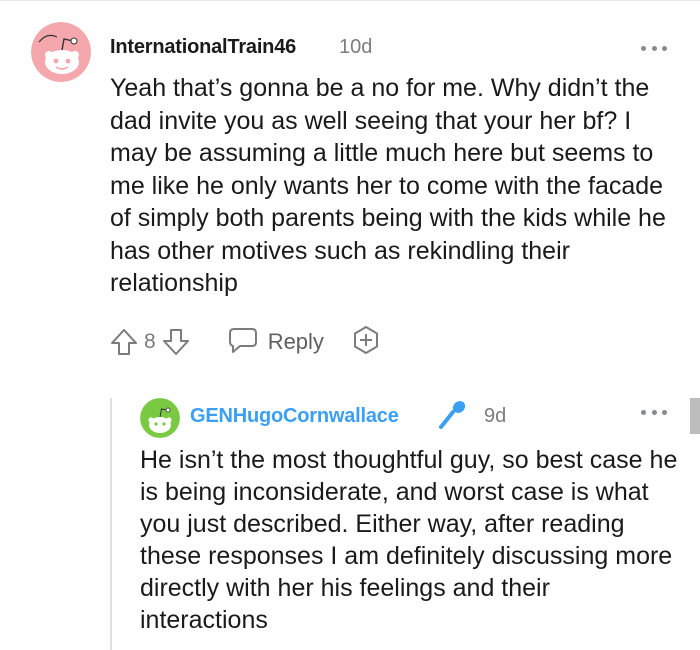  What do you see at coordinates (295, 341) in the screenshot?
I see `reply-label: Reply` at bounding box center [295, 341].